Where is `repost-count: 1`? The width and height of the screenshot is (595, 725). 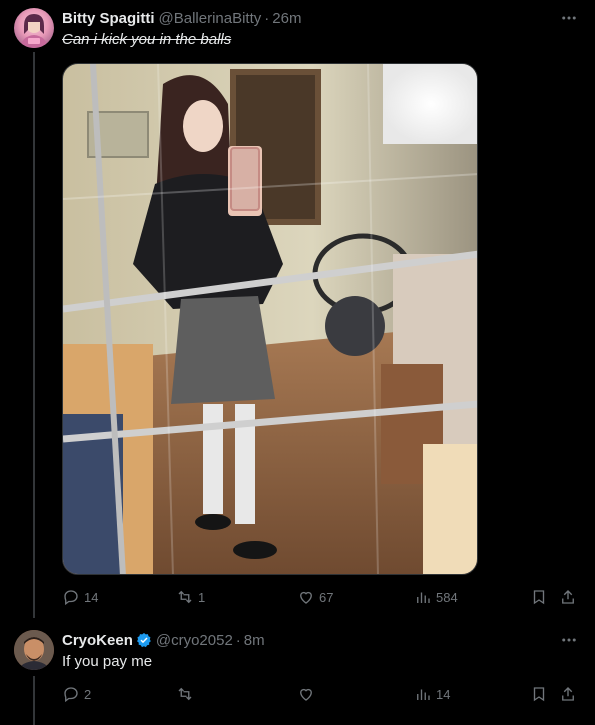
repost-count: 1 is located at coordinates (202, 597).